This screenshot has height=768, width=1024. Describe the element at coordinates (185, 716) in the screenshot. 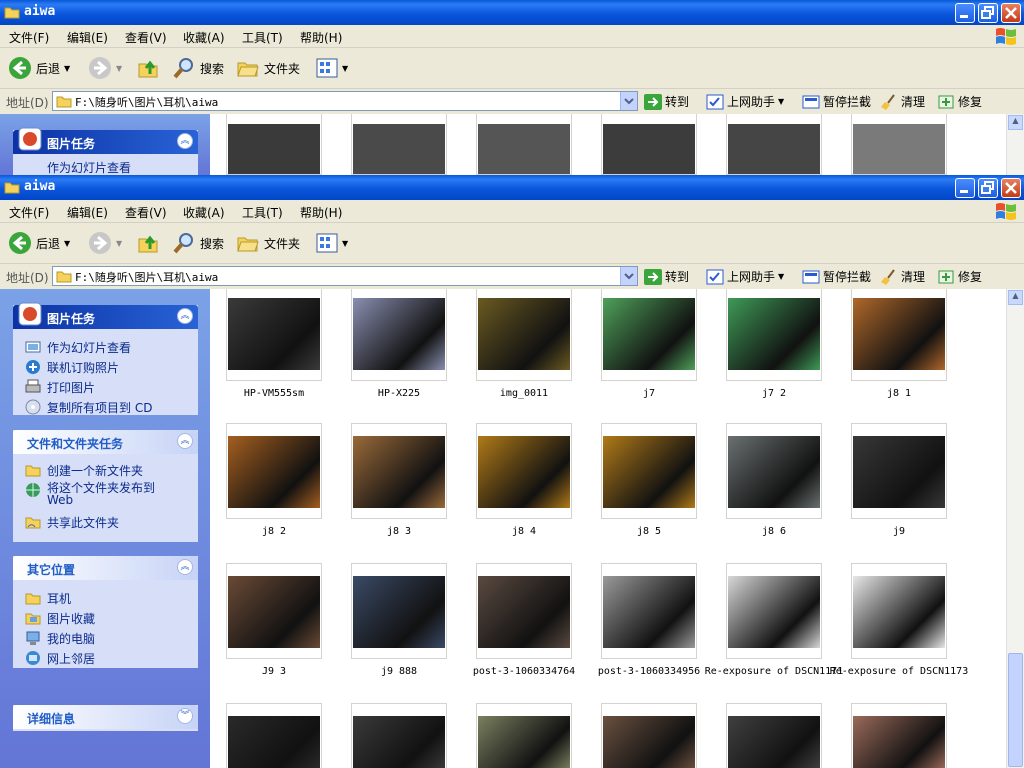

I see `expand-chevron-icon: ︾` at that location.